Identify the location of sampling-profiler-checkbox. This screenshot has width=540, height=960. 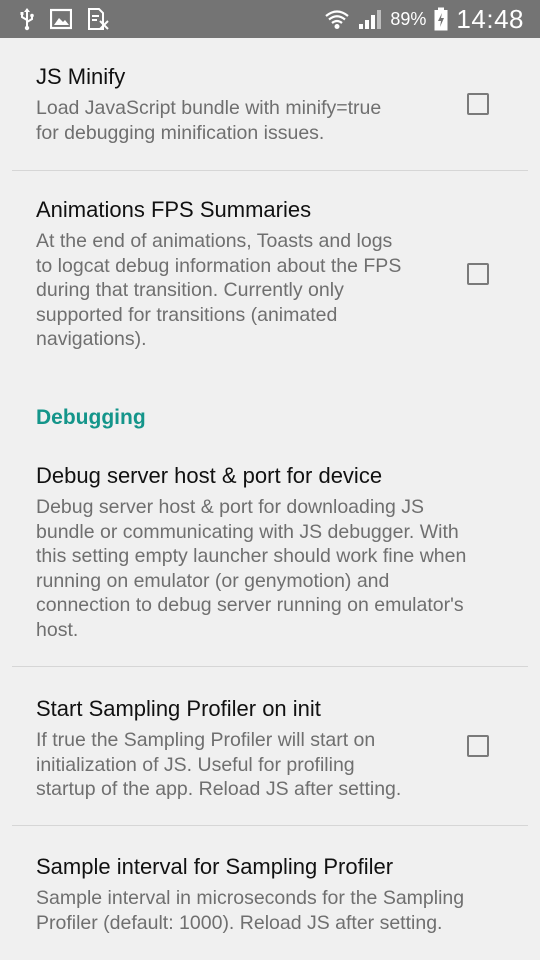
(478, 746).